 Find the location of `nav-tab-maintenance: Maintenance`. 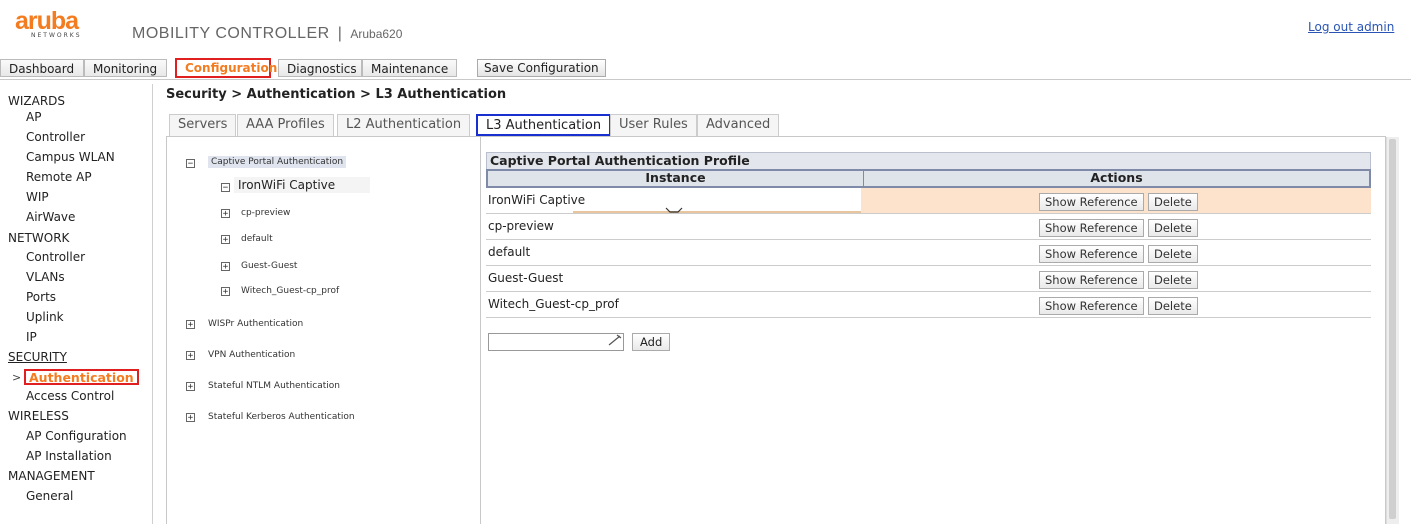

nav-tab-maintenance: Maintenance is located at coordinates (409, 68).